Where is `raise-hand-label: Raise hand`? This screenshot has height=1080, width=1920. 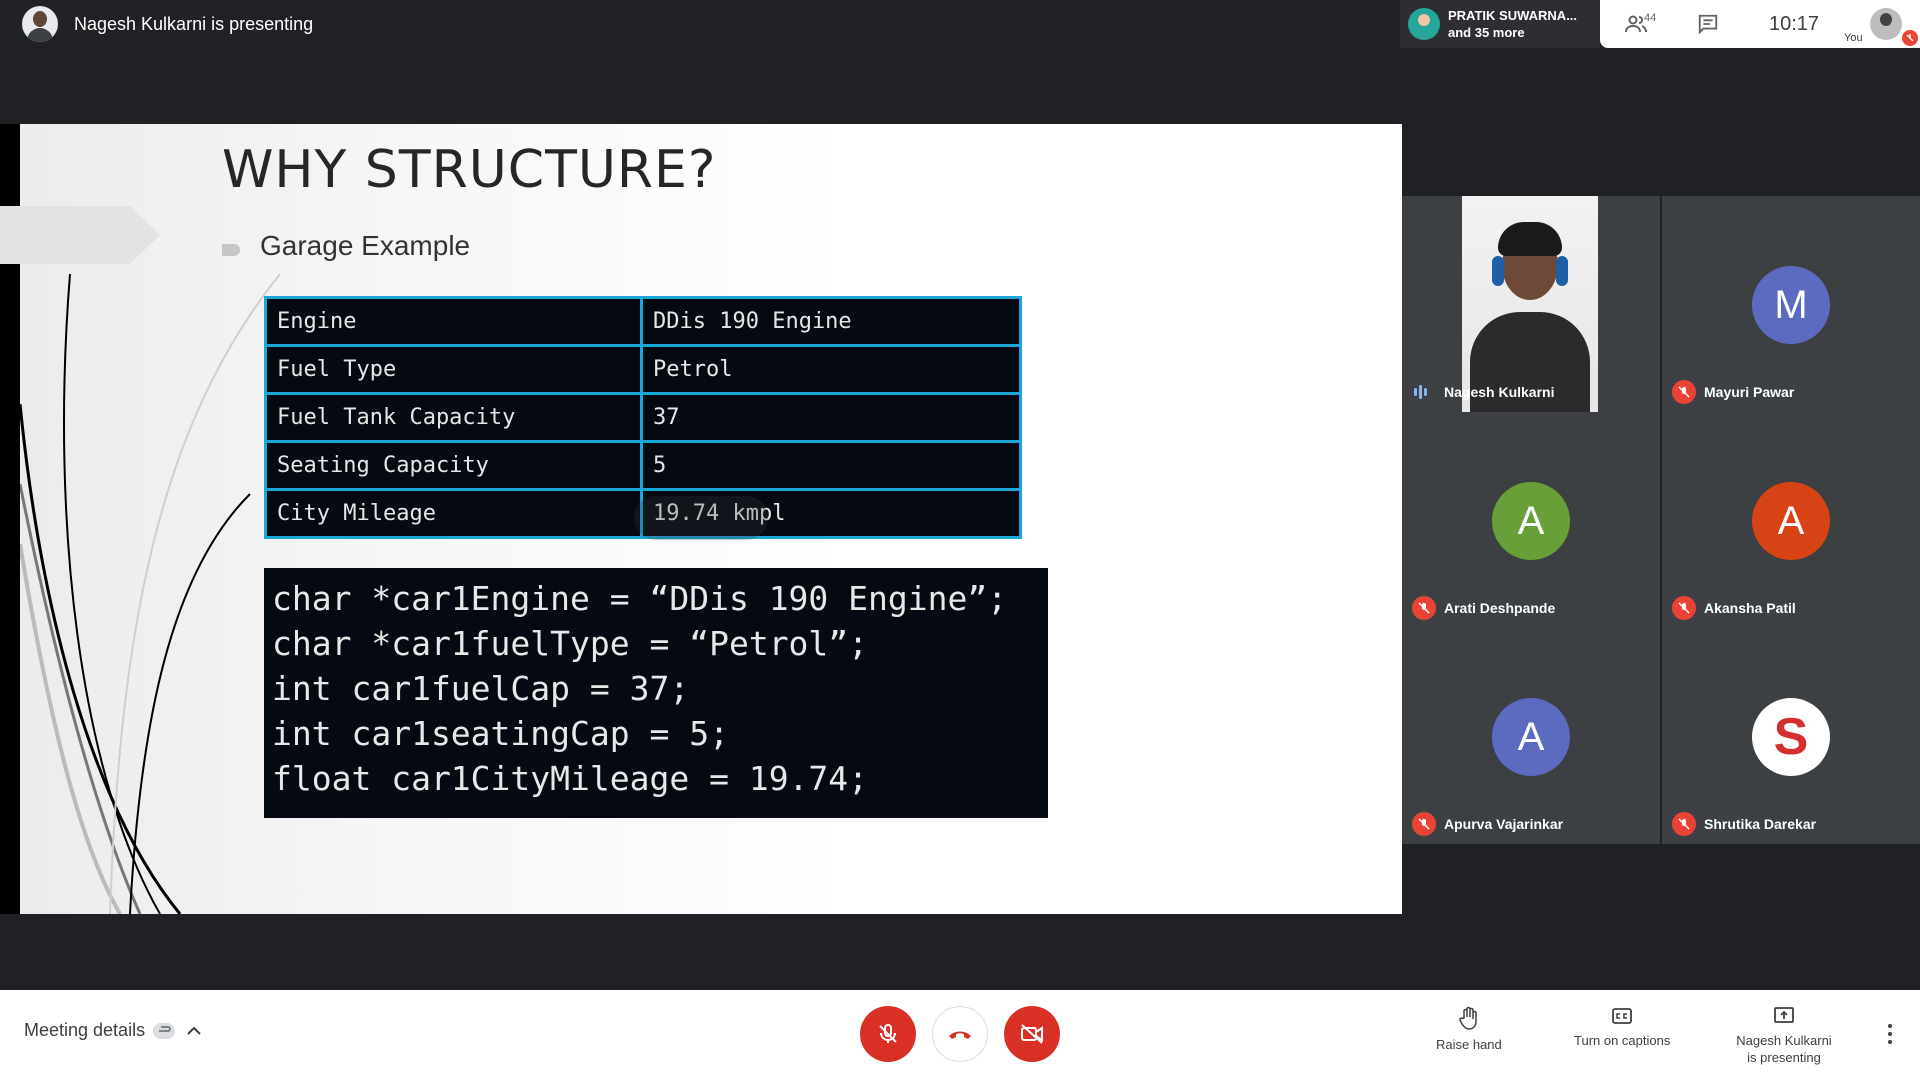
raise-hand-label: Raise hand is located at coordinates (1469, 1044).